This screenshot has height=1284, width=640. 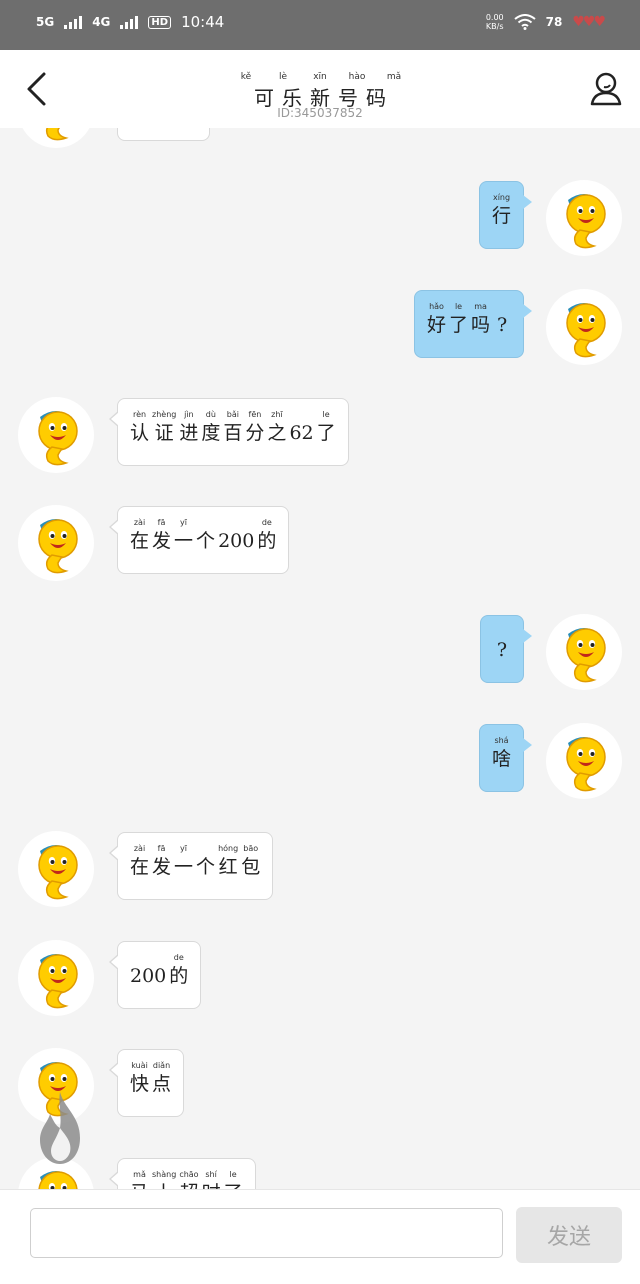 I want to click on message-text: zài 在 fā 发 yī 一个 200 de 的, so click(x=203, y=535).